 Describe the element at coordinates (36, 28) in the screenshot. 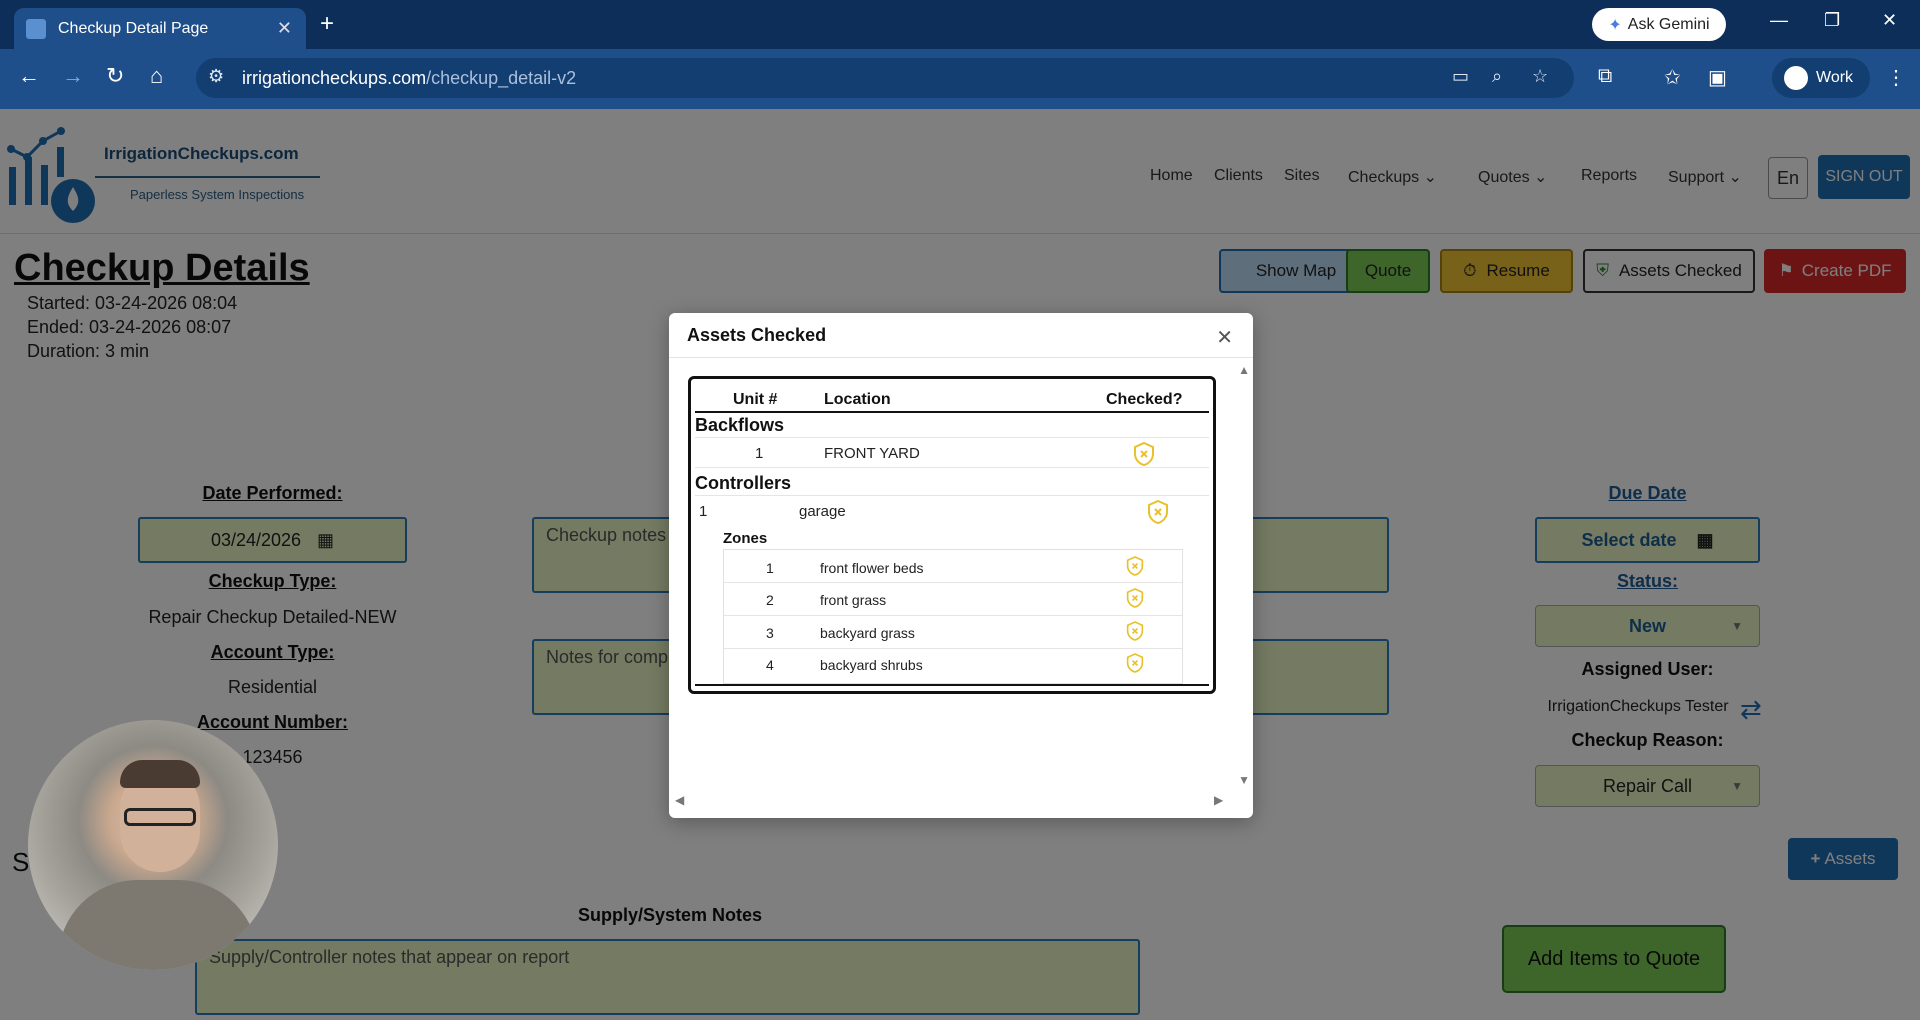

I see `site-favicon-icon` at that location.